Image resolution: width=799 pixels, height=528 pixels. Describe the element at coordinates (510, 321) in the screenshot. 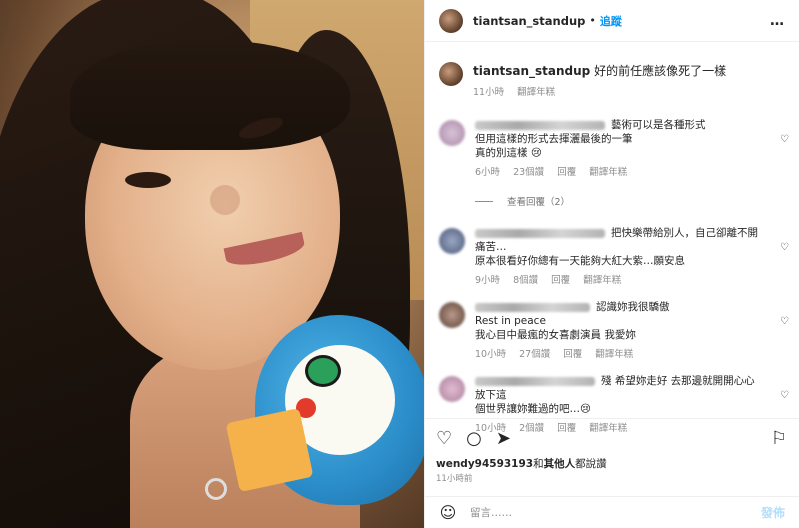

I see `comment-text: Rest in peace` at that location.